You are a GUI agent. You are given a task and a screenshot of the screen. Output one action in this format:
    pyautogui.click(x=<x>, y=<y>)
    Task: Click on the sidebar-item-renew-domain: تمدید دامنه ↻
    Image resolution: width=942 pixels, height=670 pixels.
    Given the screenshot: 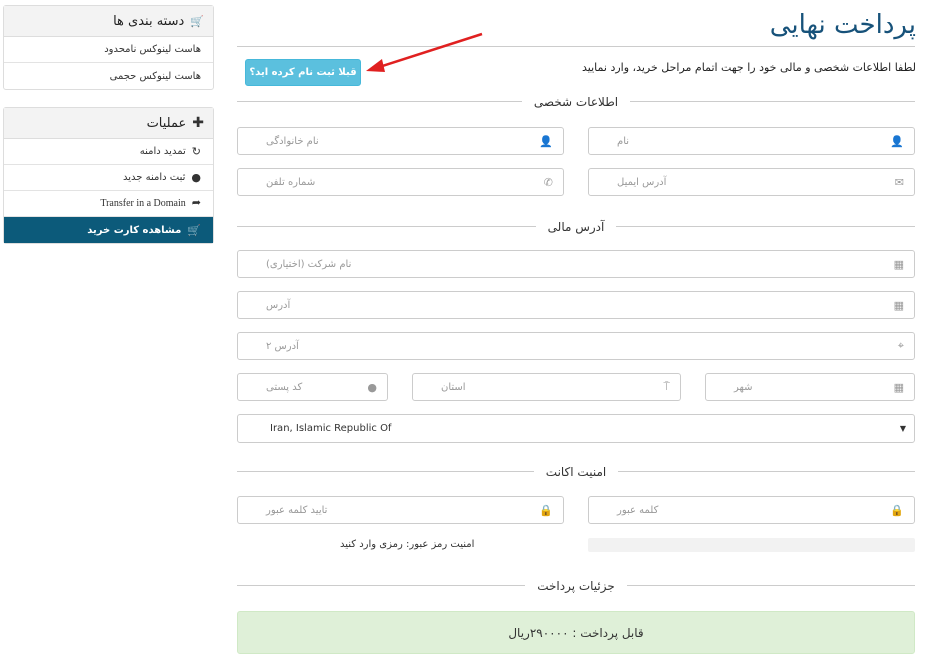 What is the action you would take?
    pyautogui.click(x=108, y=152)
    